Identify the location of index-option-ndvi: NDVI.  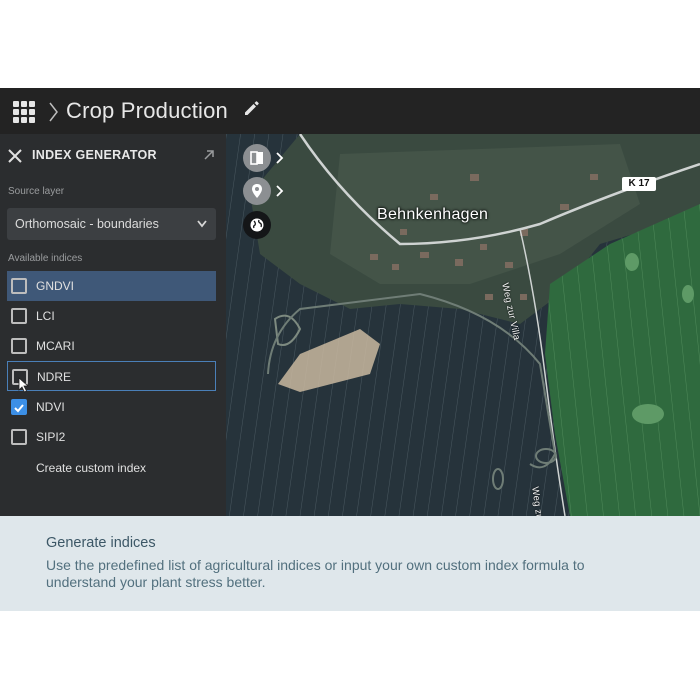
(111, 407).